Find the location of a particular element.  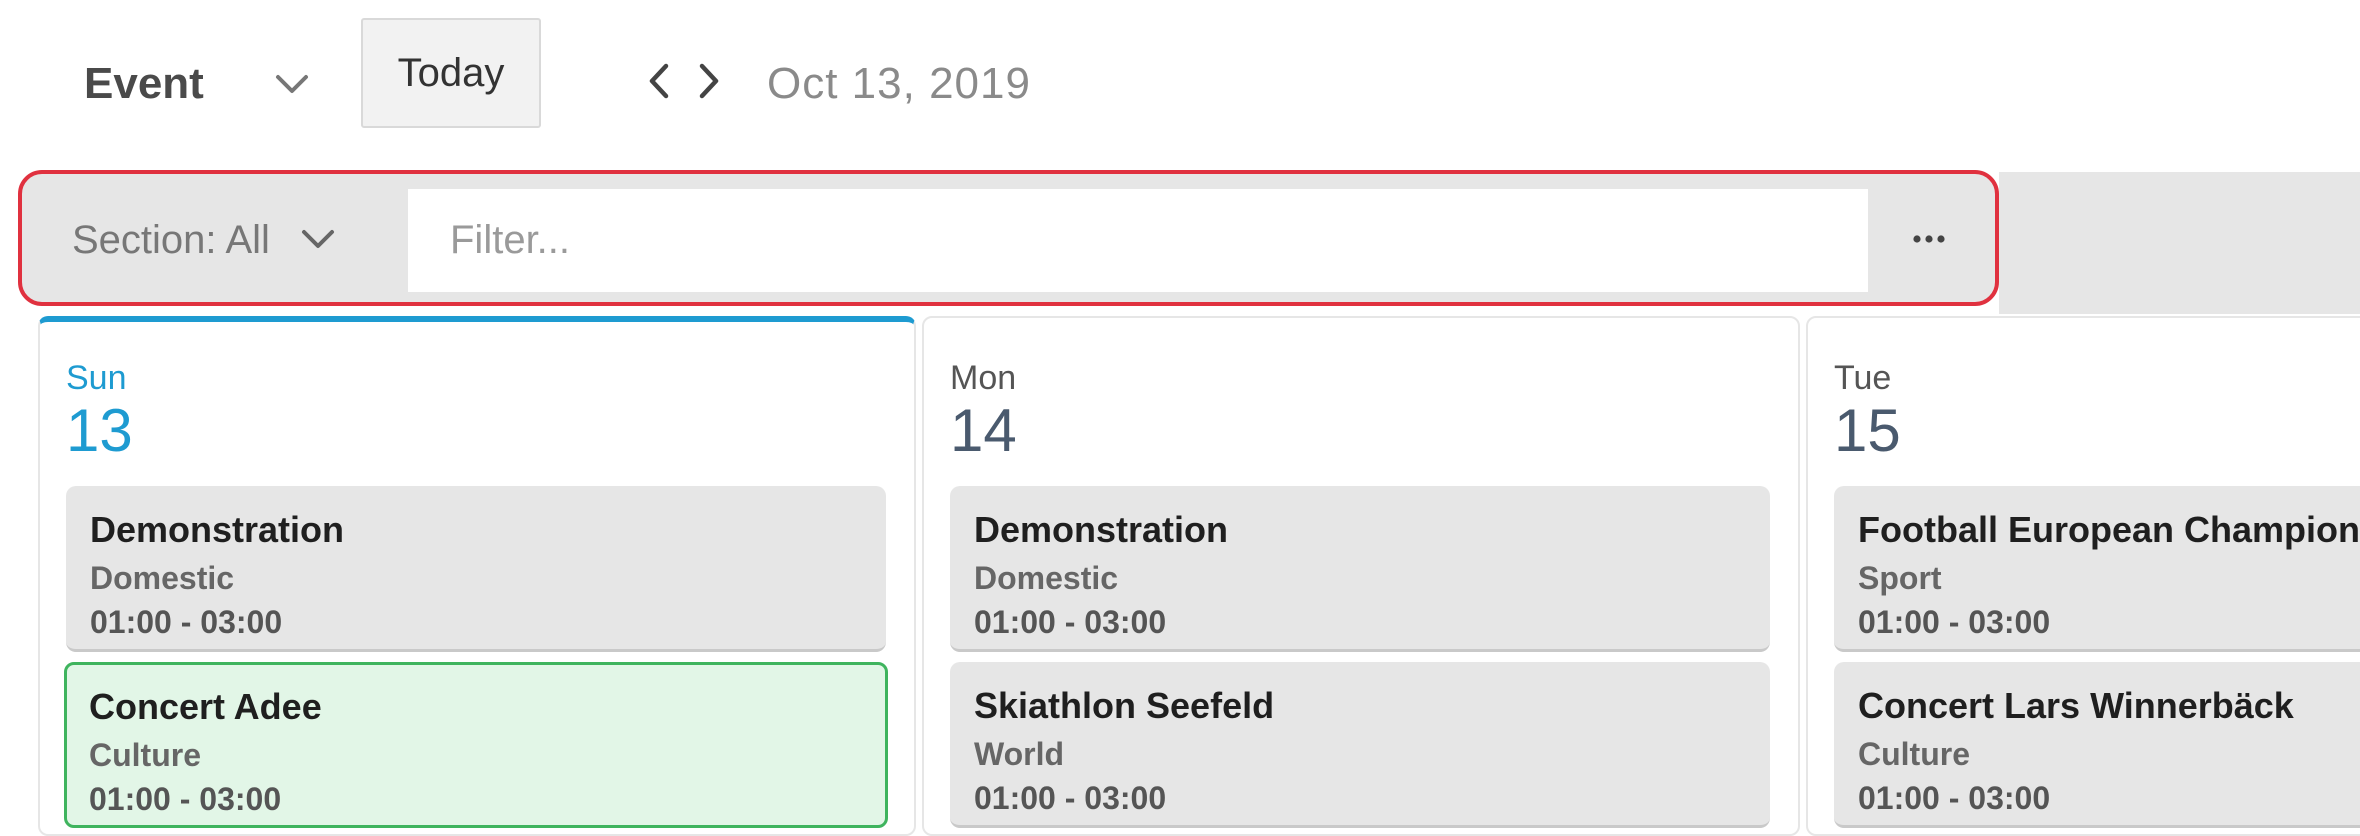

event-title: Concert Lars Winnerbäck is located at coordinates (2076, 705).